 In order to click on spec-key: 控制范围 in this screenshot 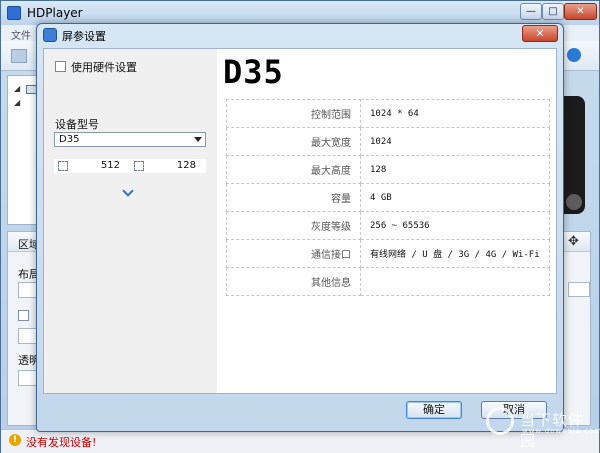, I will do `click(293, 113)`.